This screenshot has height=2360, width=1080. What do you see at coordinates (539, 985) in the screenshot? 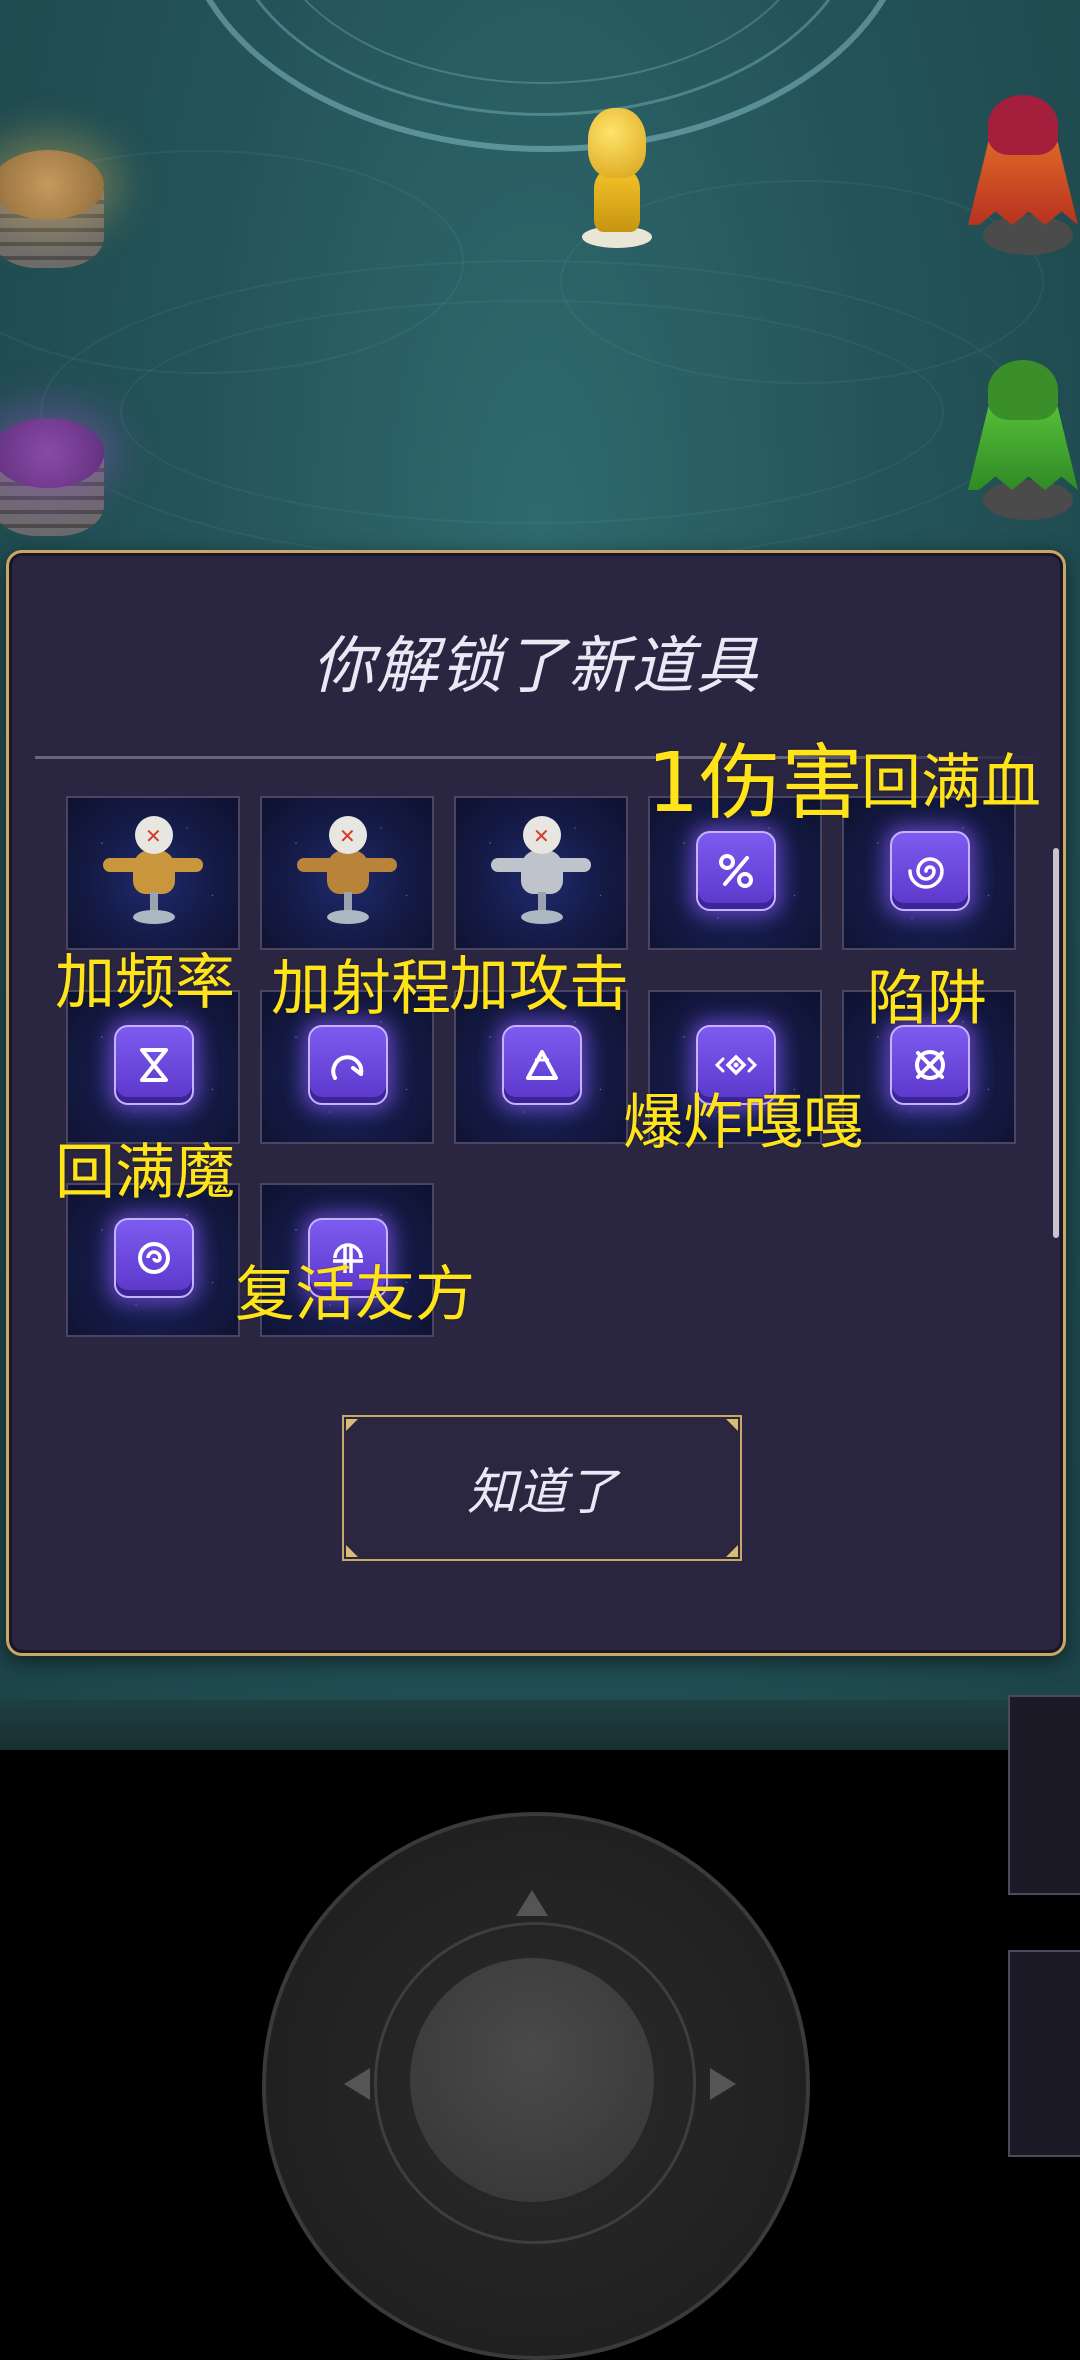
I see `label-attack: 加攻击` at bounding box center [539, 985].